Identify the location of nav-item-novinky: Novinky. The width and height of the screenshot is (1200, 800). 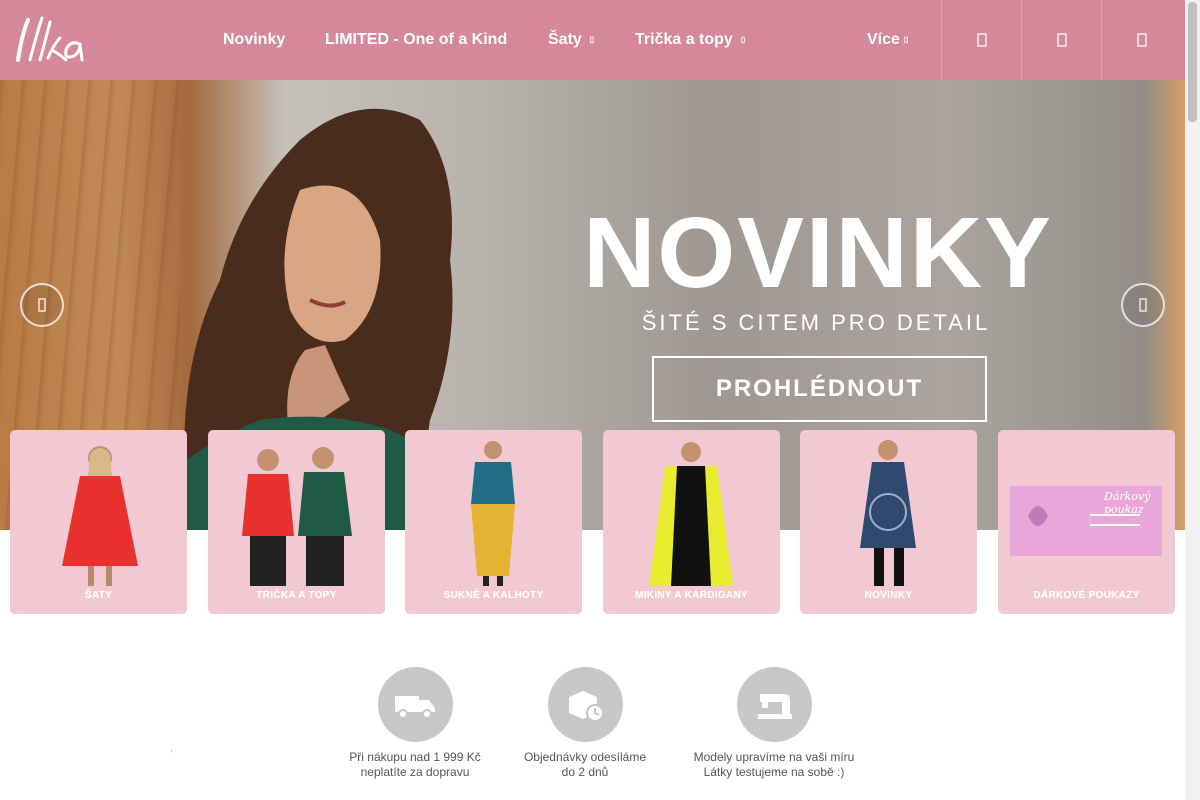
(254, 40).